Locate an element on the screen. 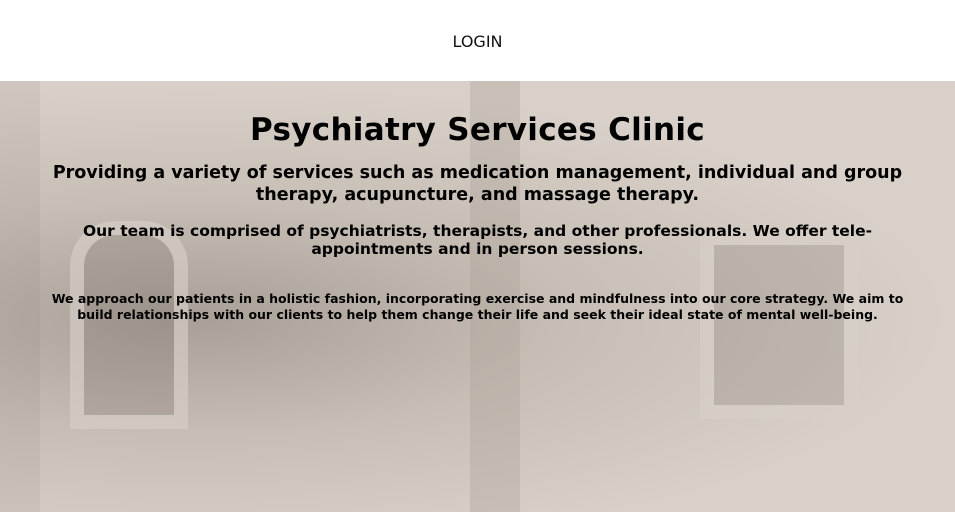 Image resolution: width=955 pixels, height=512 pixels. login-link: LOGIN is located at coordinates (477, 41).